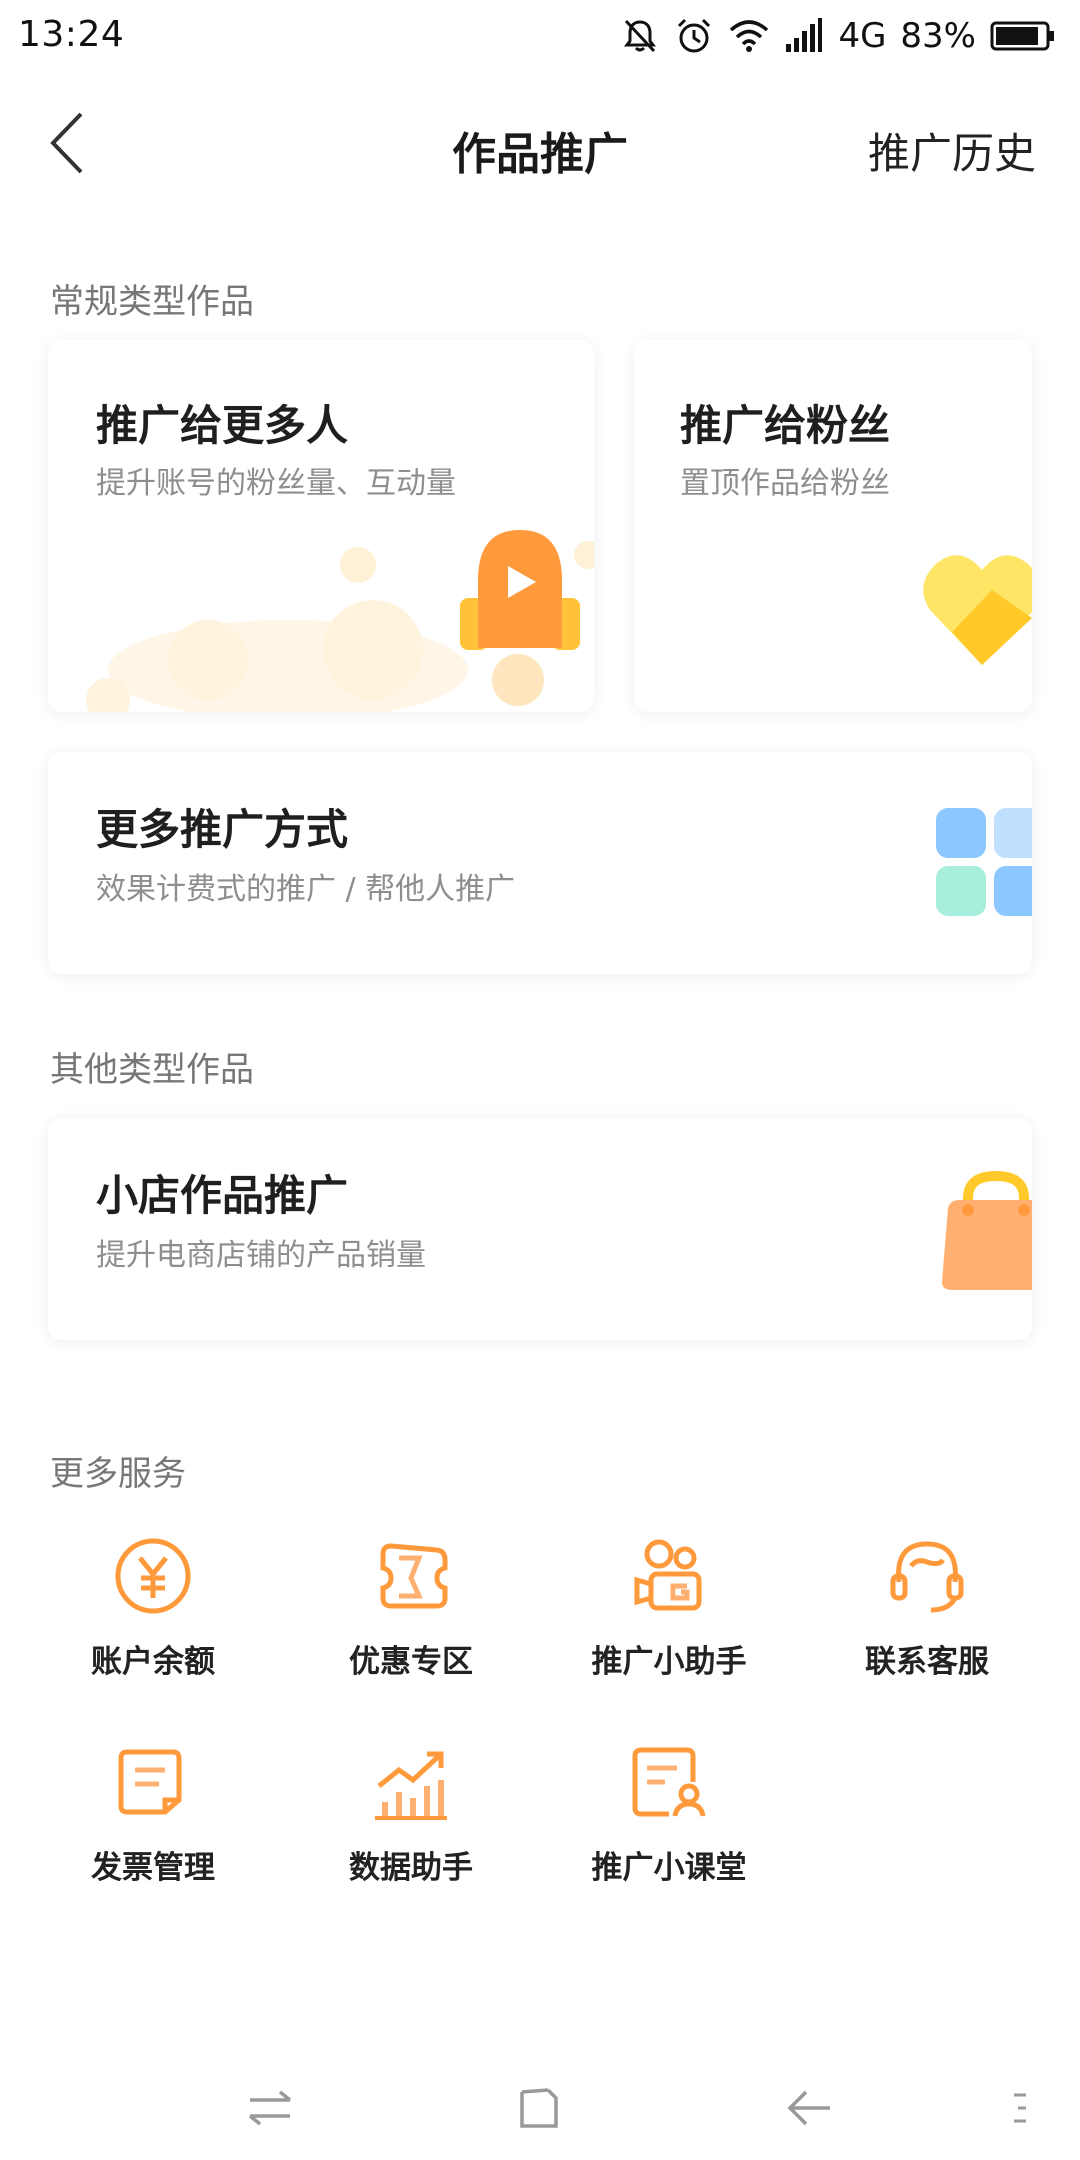 The width and height of the screenshot is (1080, 2160). What do you see at coordinates (153, 1662) in the screenshot?
I see `service-label: 账户余额` at bounding box center [153, 1662].